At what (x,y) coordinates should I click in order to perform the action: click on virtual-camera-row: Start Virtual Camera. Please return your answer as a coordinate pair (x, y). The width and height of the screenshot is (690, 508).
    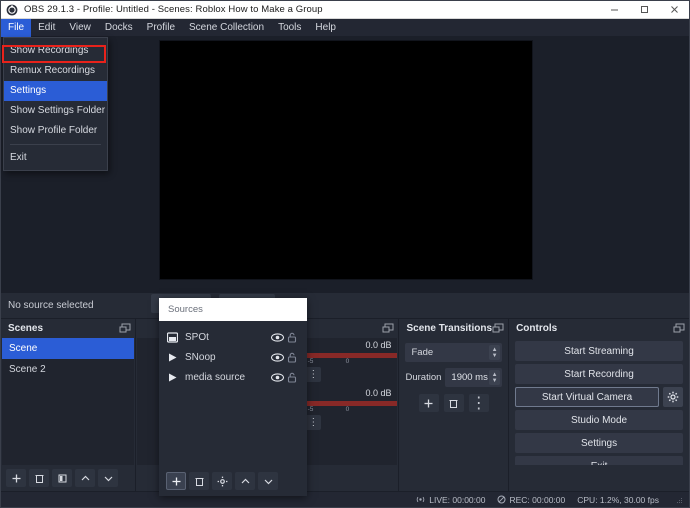
    Looking at the image, I should click on (599, 397).